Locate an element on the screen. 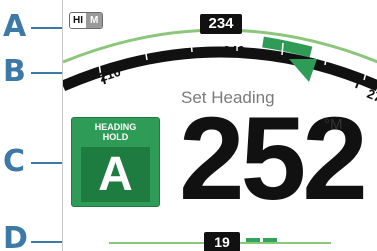 The height and width of the screenshot is (251, 377). scale-label-27: 27 is located at coordinates (371, 95).